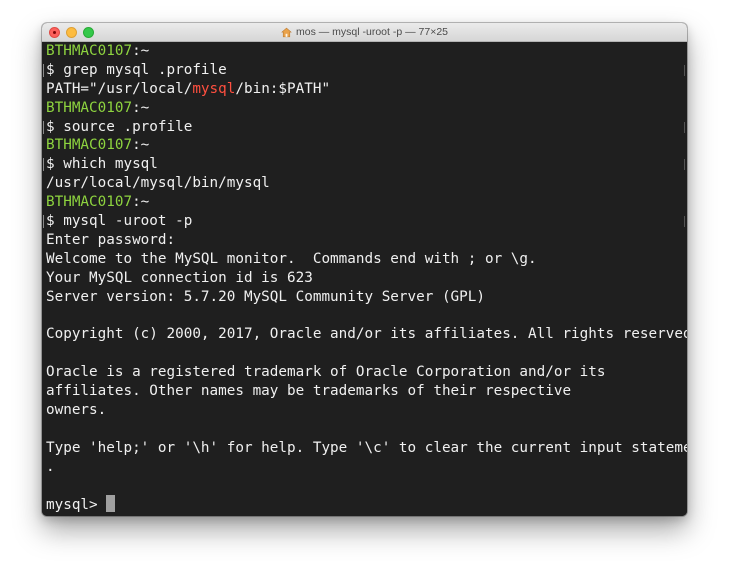 The height and width of the screenshot is (576, 729). I want to click on output-text: PATH="/usr/local/, so click(119, 88).